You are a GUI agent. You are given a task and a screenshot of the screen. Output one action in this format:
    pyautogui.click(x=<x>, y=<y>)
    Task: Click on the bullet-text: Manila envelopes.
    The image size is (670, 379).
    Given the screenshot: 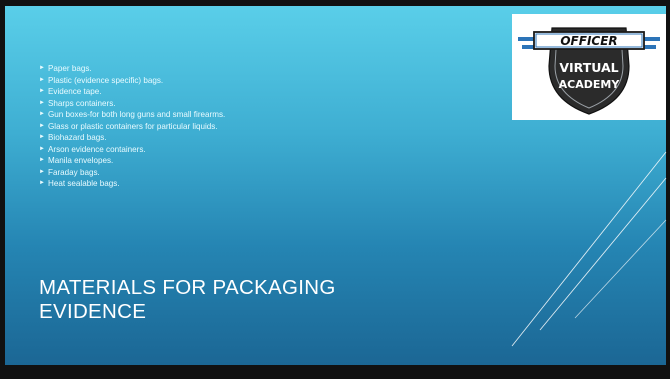 What is the action you would take?
    pyautogui.click(x=81, y=160)
    